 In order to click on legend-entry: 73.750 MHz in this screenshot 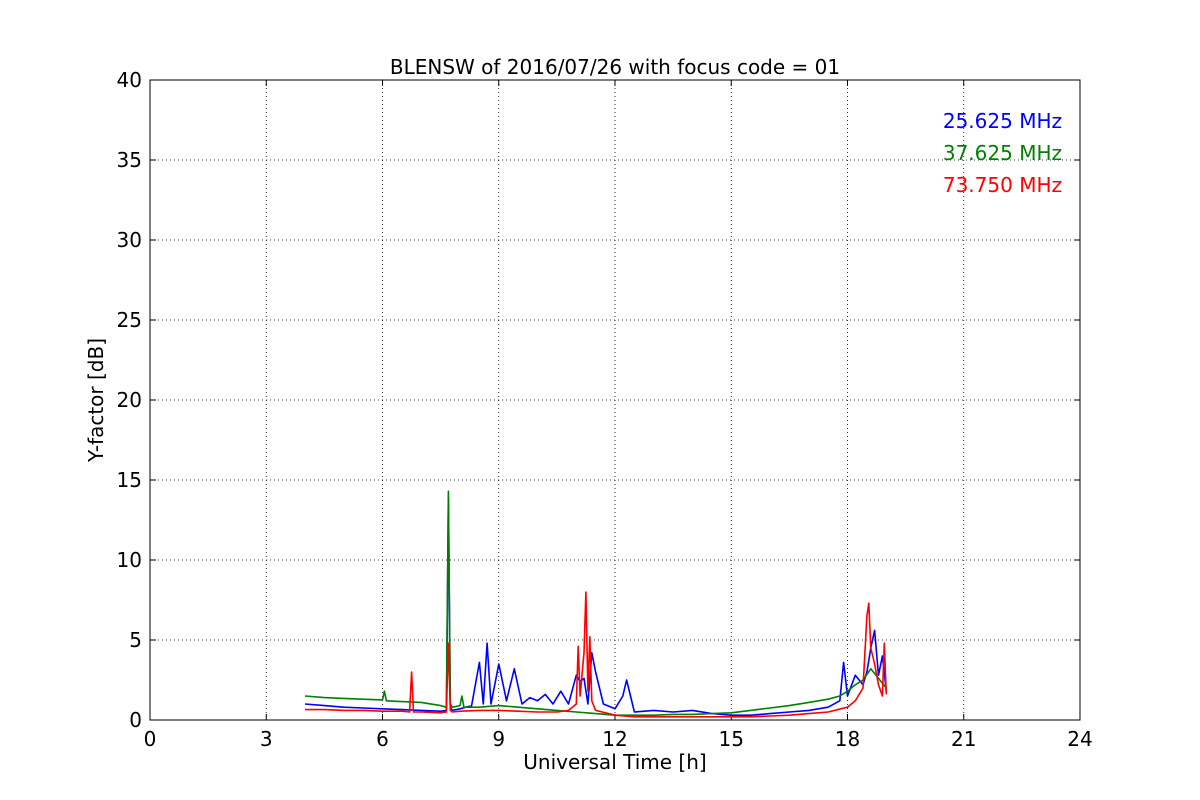, I will do `click(1002, 185)`.